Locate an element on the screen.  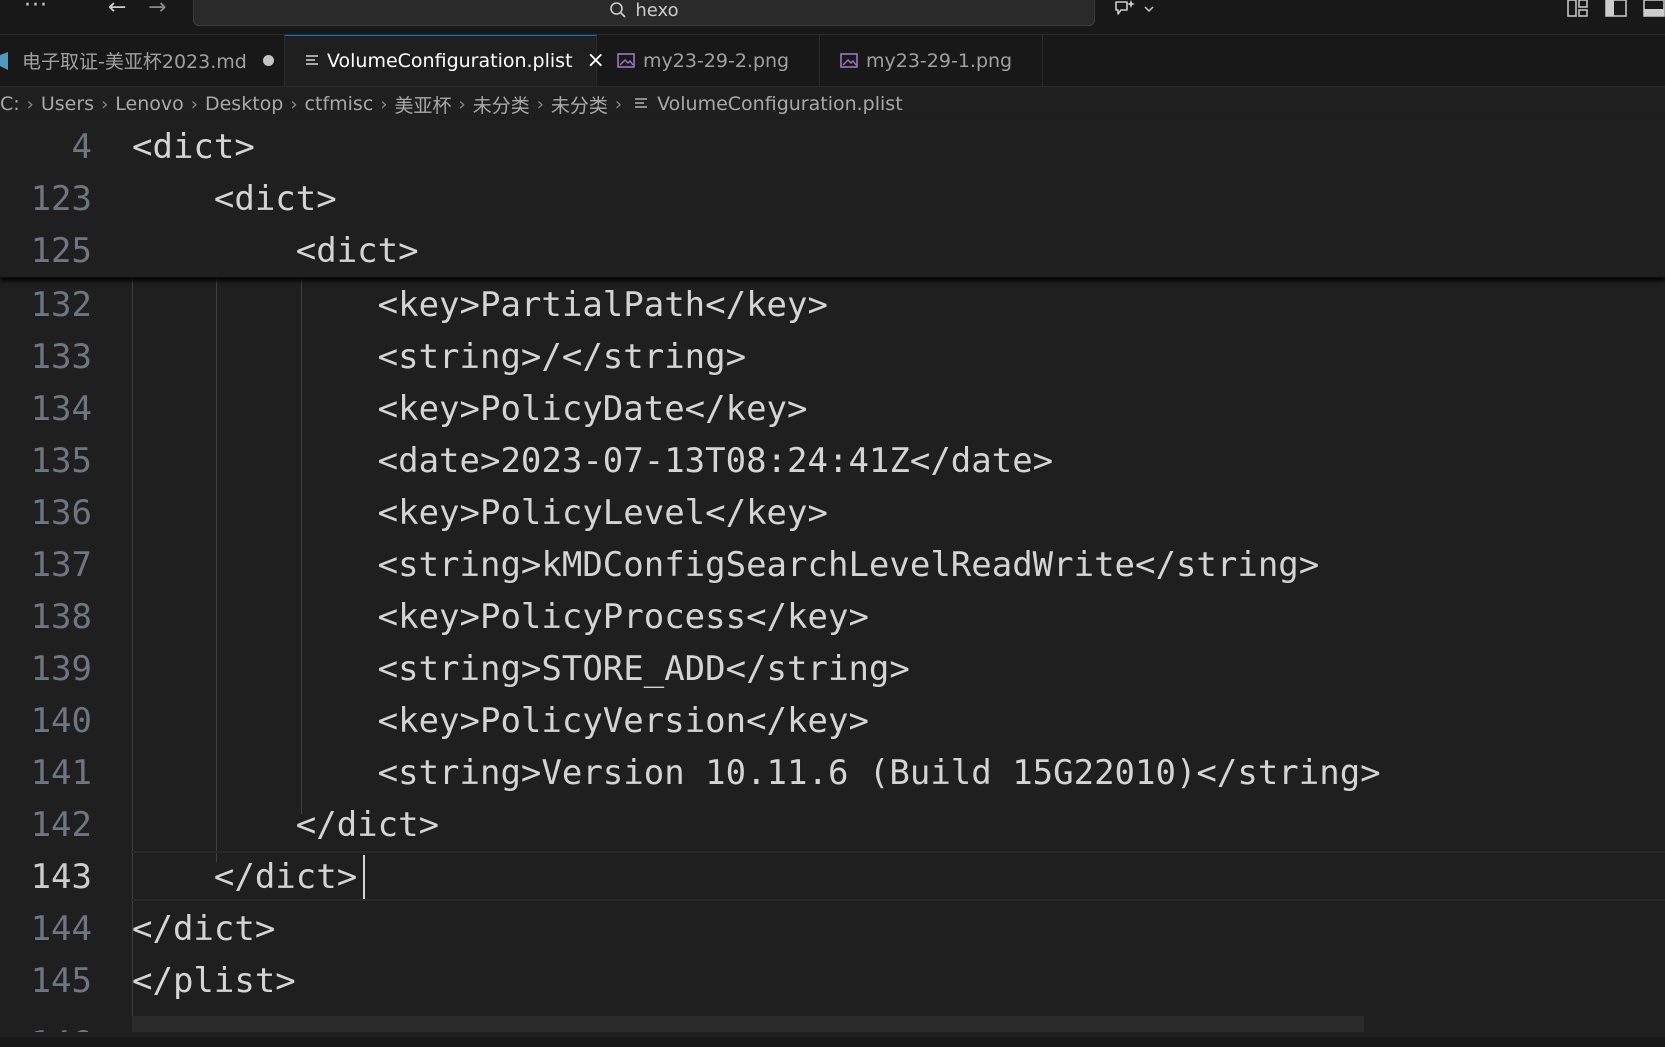
tab-label: my23-29-2.png is located at coordinates (716, 60).